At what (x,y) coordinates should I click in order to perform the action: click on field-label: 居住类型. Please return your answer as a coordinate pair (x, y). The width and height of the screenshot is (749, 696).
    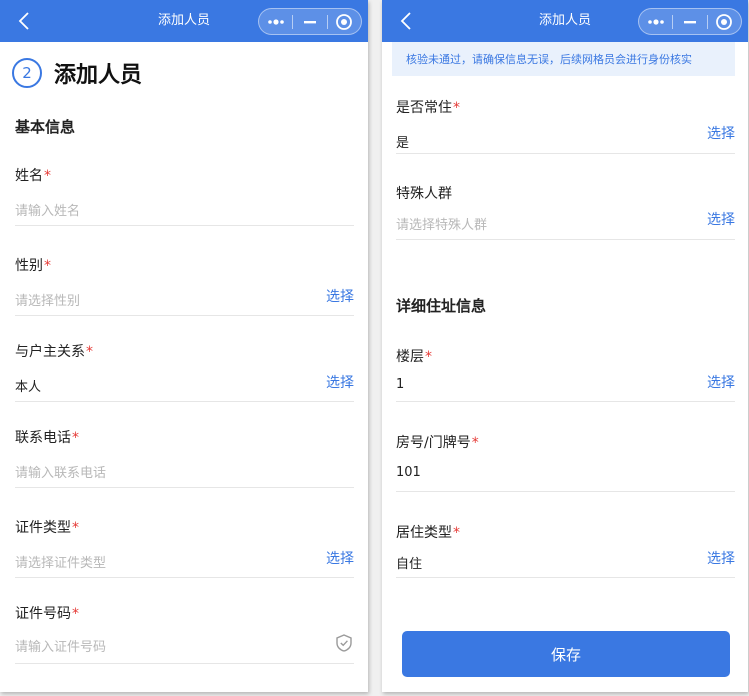
    Looking at the image, I should click on (424, 533).